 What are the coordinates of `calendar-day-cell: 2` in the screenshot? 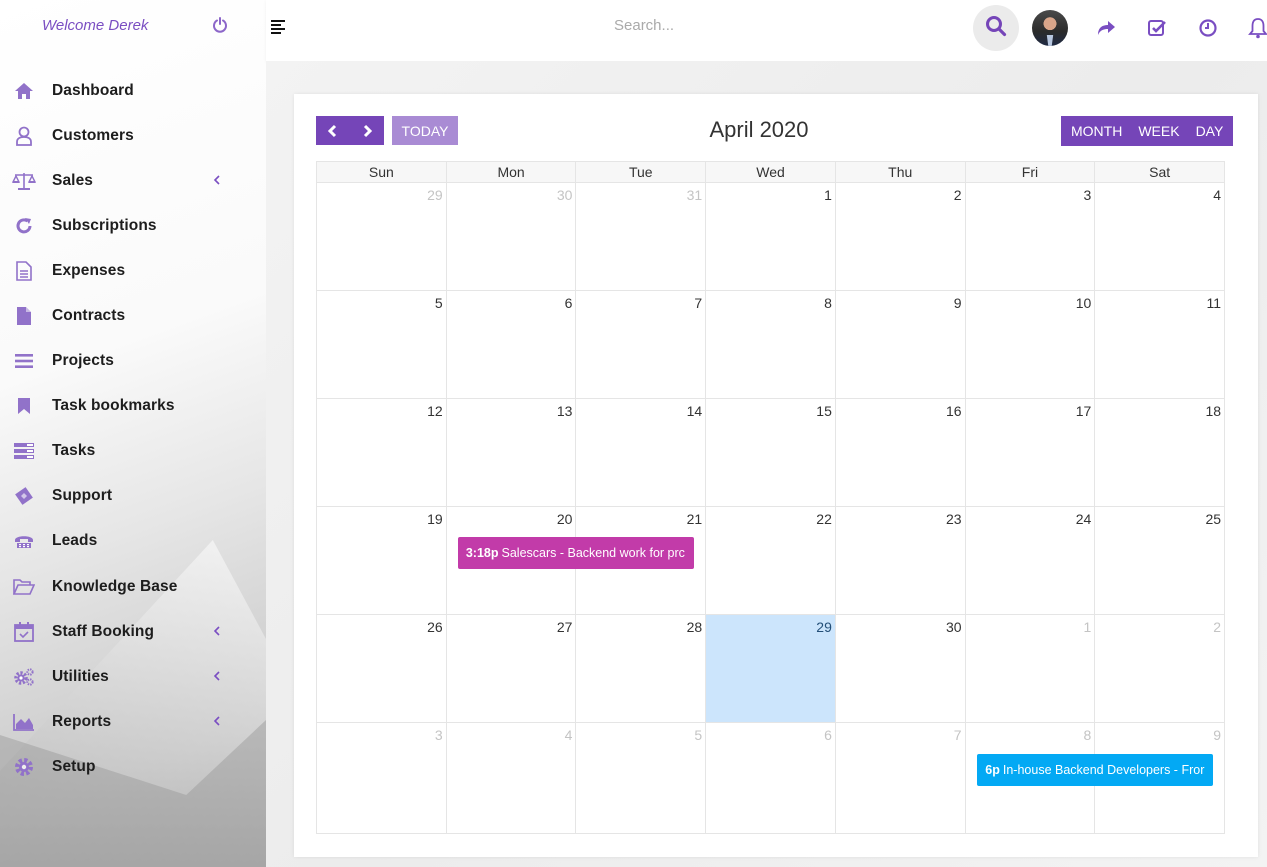 It's located at (901, 236).